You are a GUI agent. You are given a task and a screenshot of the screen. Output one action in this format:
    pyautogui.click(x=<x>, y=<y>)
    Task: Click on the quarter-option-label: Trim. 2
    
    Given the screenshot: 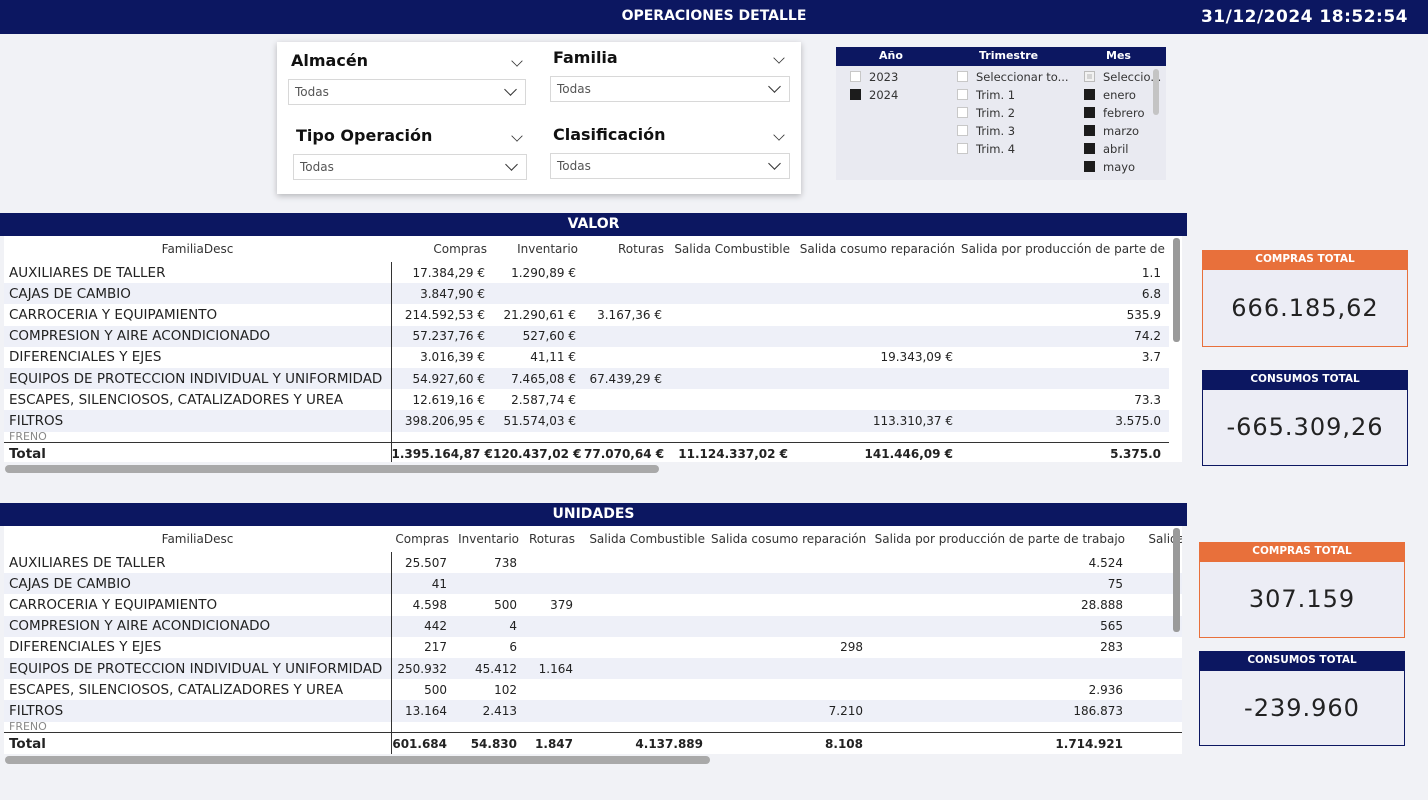 What is the action you would take?
    pyautogui.click(x=996, y=113)
    